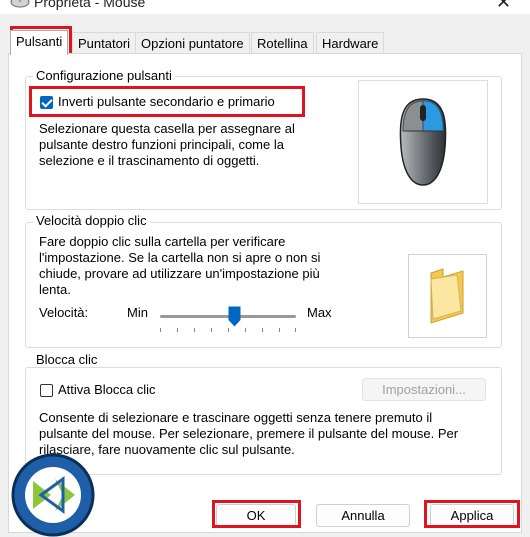 The width and height of the screenshot is (530, 537). What do you see at coordinates (107, 390) in the screenshot?
I see `click-lock-label: Attiva Blocca clic` at bounding box center [107, 390].